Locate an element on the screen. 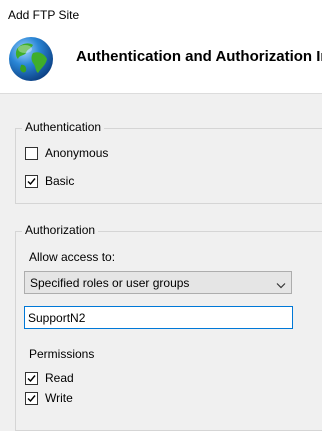  users-input is located at coordinates (155, 317).